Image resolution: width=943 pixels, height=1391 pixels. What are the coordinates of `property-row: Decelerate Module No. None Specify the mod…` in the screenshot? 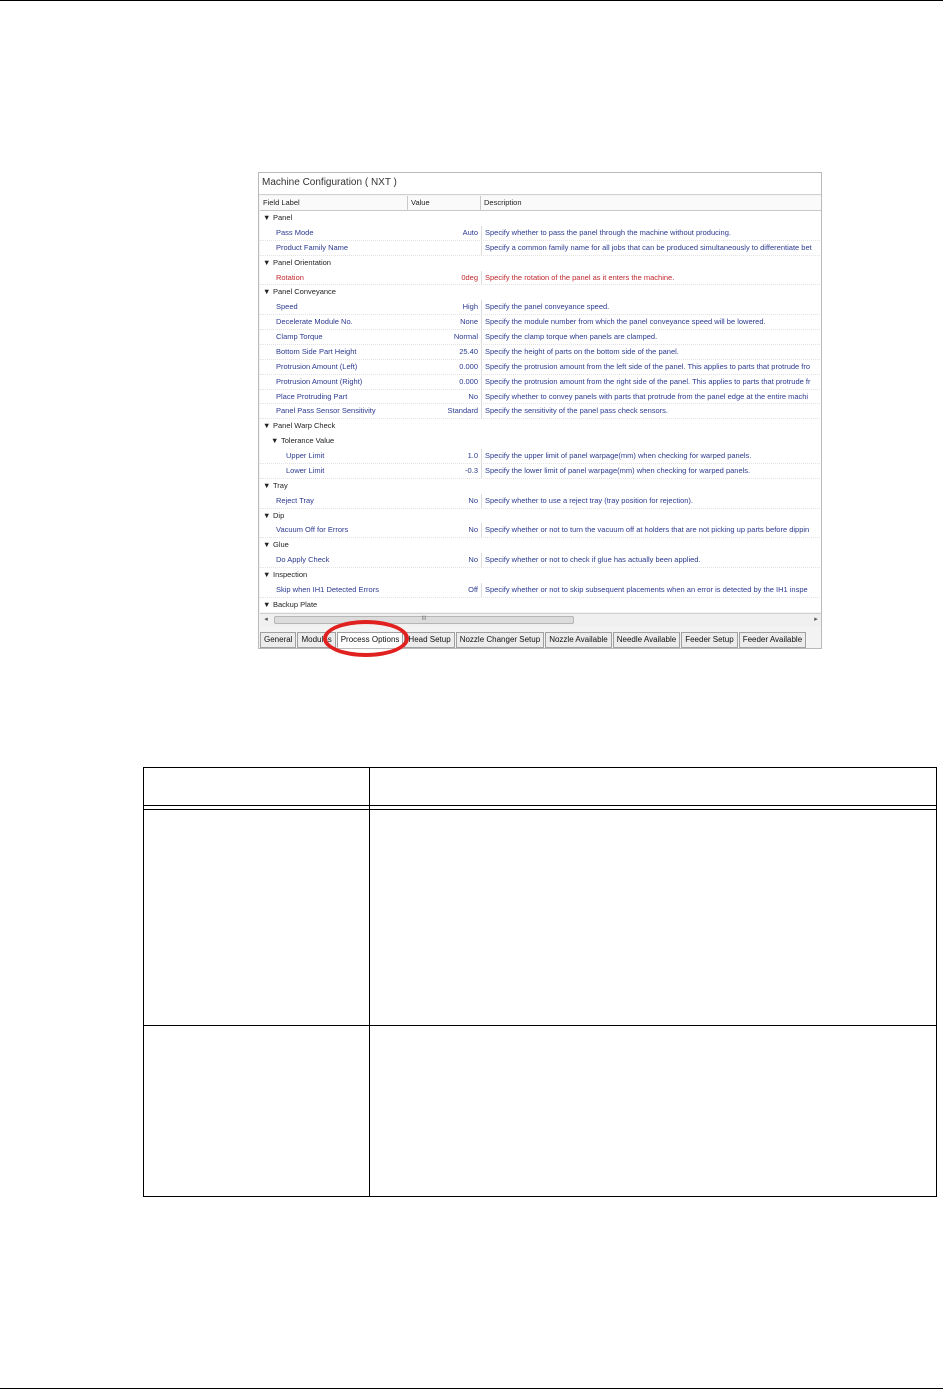 It's located at (540, 322).